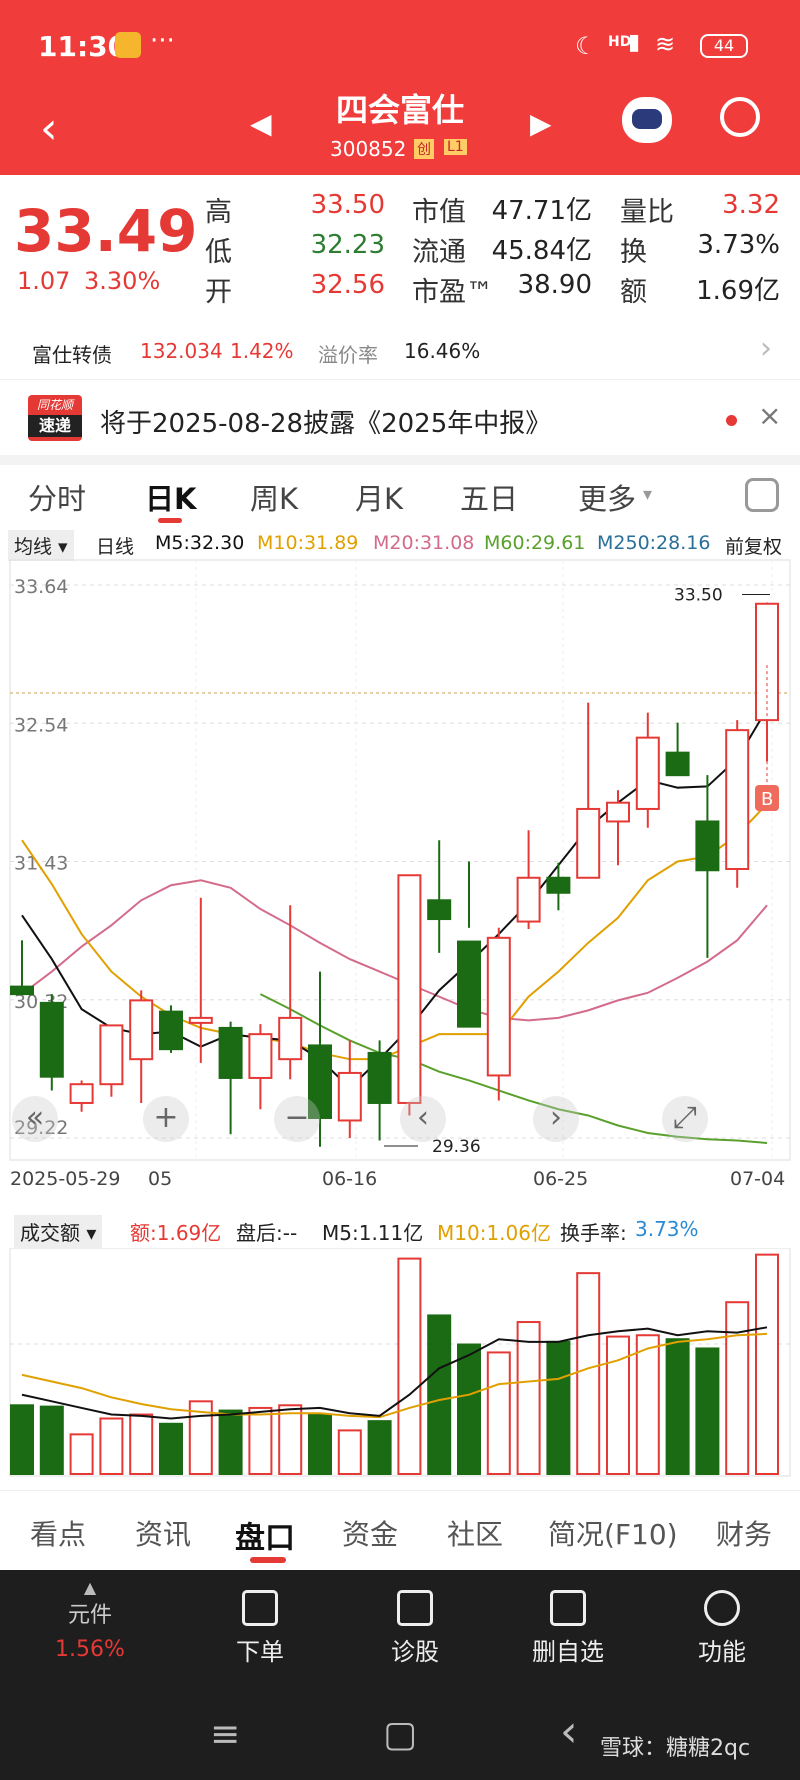 The width and height of the screenshot is (800, 1780). Describe the element at coordinates (769, 415) in the screenshot. I see `close-icon: ×` at that location.